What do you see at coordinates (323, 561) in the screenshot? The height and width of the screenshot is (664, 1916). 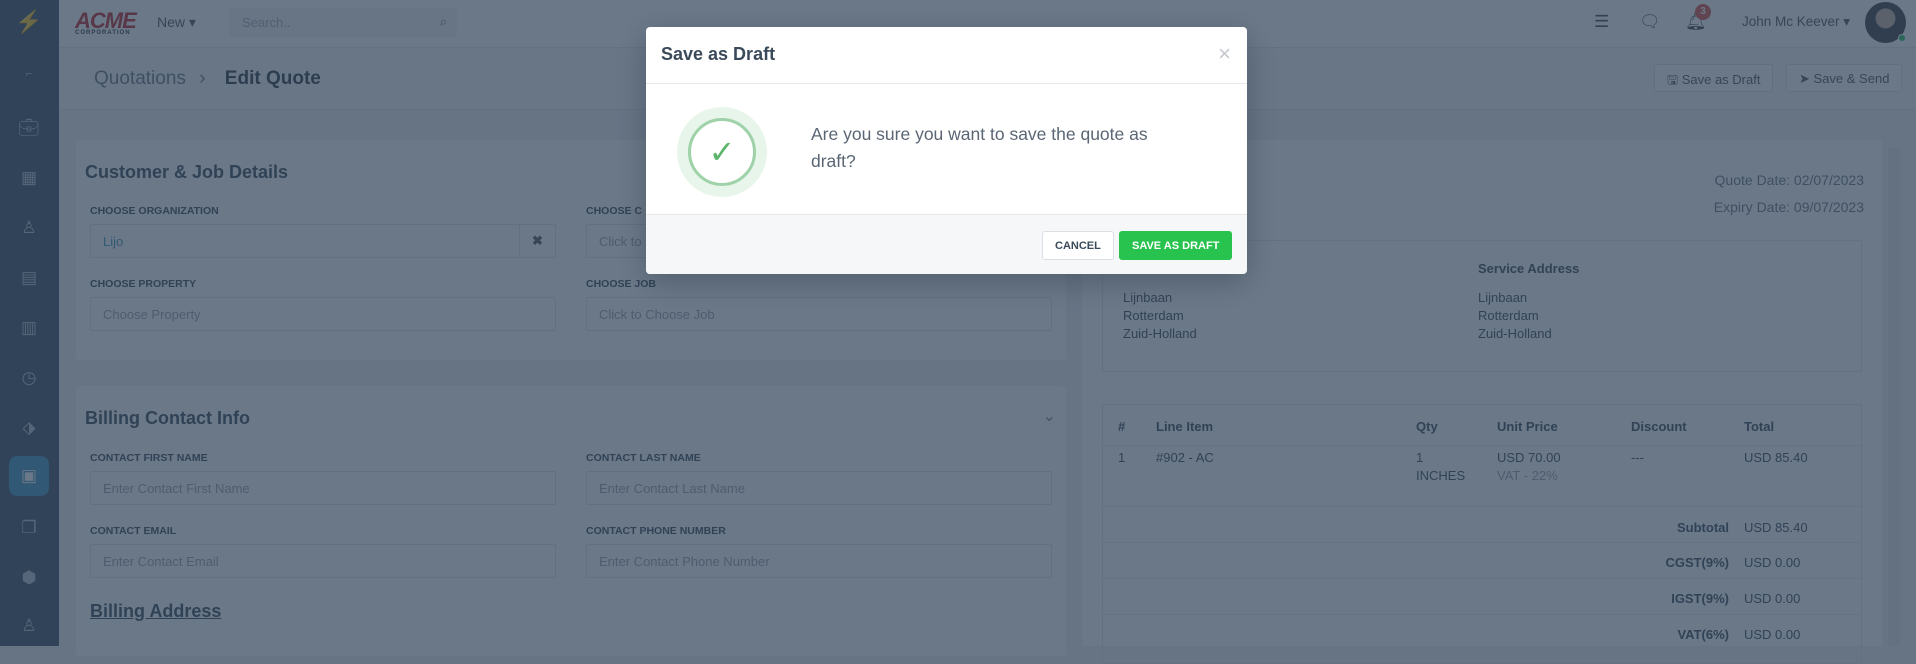 I see `email-input: Enter Contact Email` at bounding box center [323, 561].